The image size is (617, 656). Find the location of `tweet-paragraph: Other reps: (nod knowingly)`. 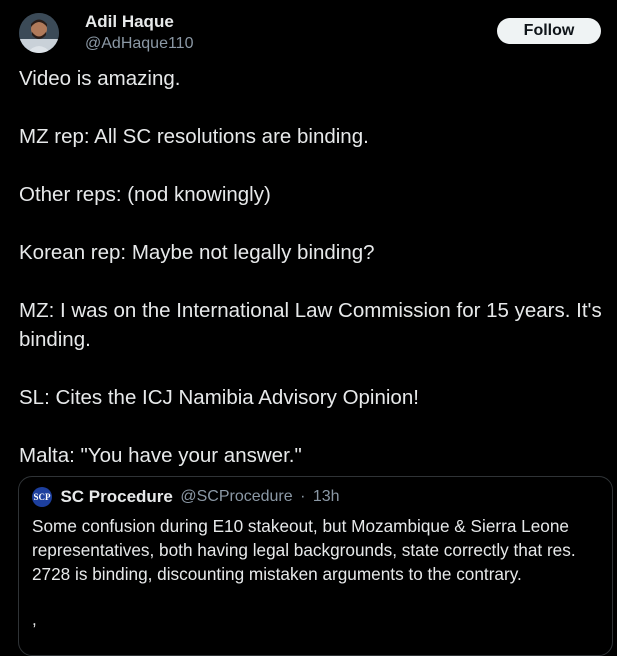

tweet-paragraph: Other reps: (nod knowingly) is located at coordinates (145, 194).